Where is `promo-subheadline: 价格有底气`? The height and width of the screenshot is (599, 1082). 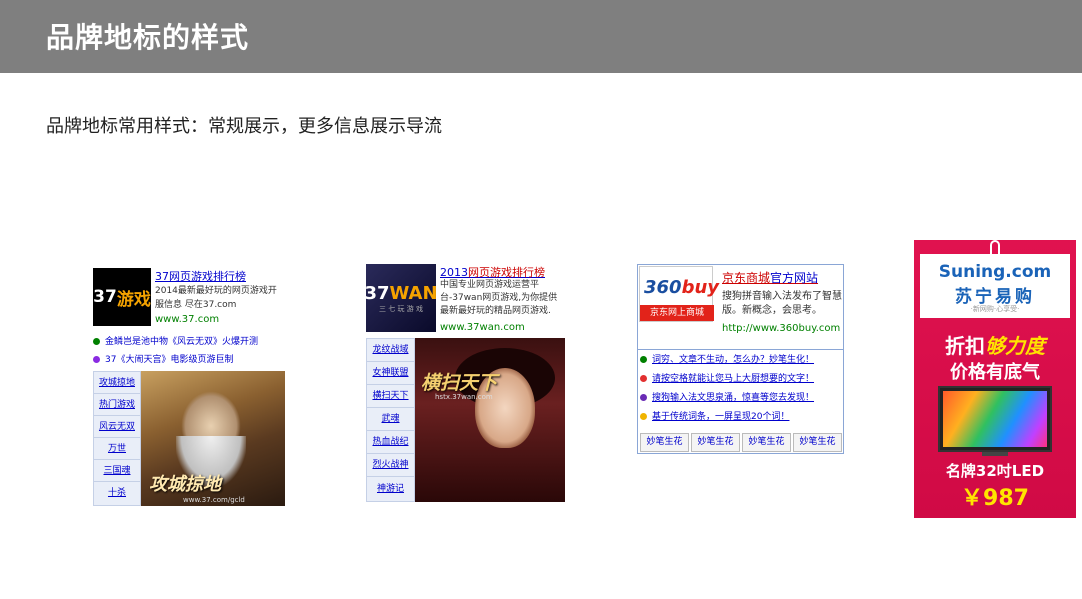 promo-subheadline: 价格有底气 is located at coordinates (995, 372).